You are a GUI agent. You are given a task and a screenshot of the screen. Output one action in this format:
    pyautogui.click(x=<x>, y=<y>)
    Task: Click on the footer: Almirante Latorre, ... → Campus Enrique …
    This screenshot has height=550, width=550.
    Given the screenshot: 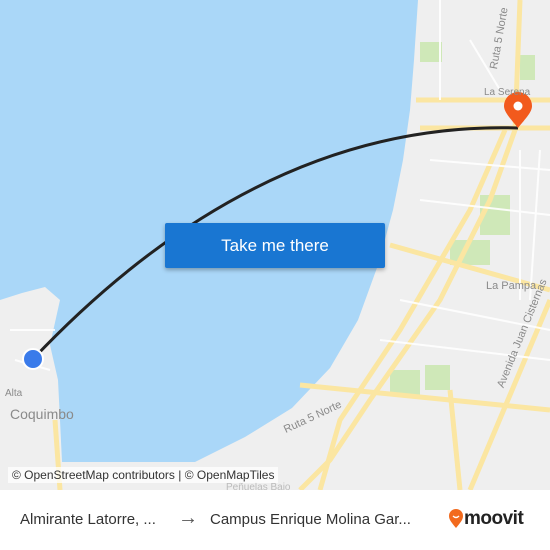 What is the action you would take?
    pyautogui.click(x=275, y=520)
    